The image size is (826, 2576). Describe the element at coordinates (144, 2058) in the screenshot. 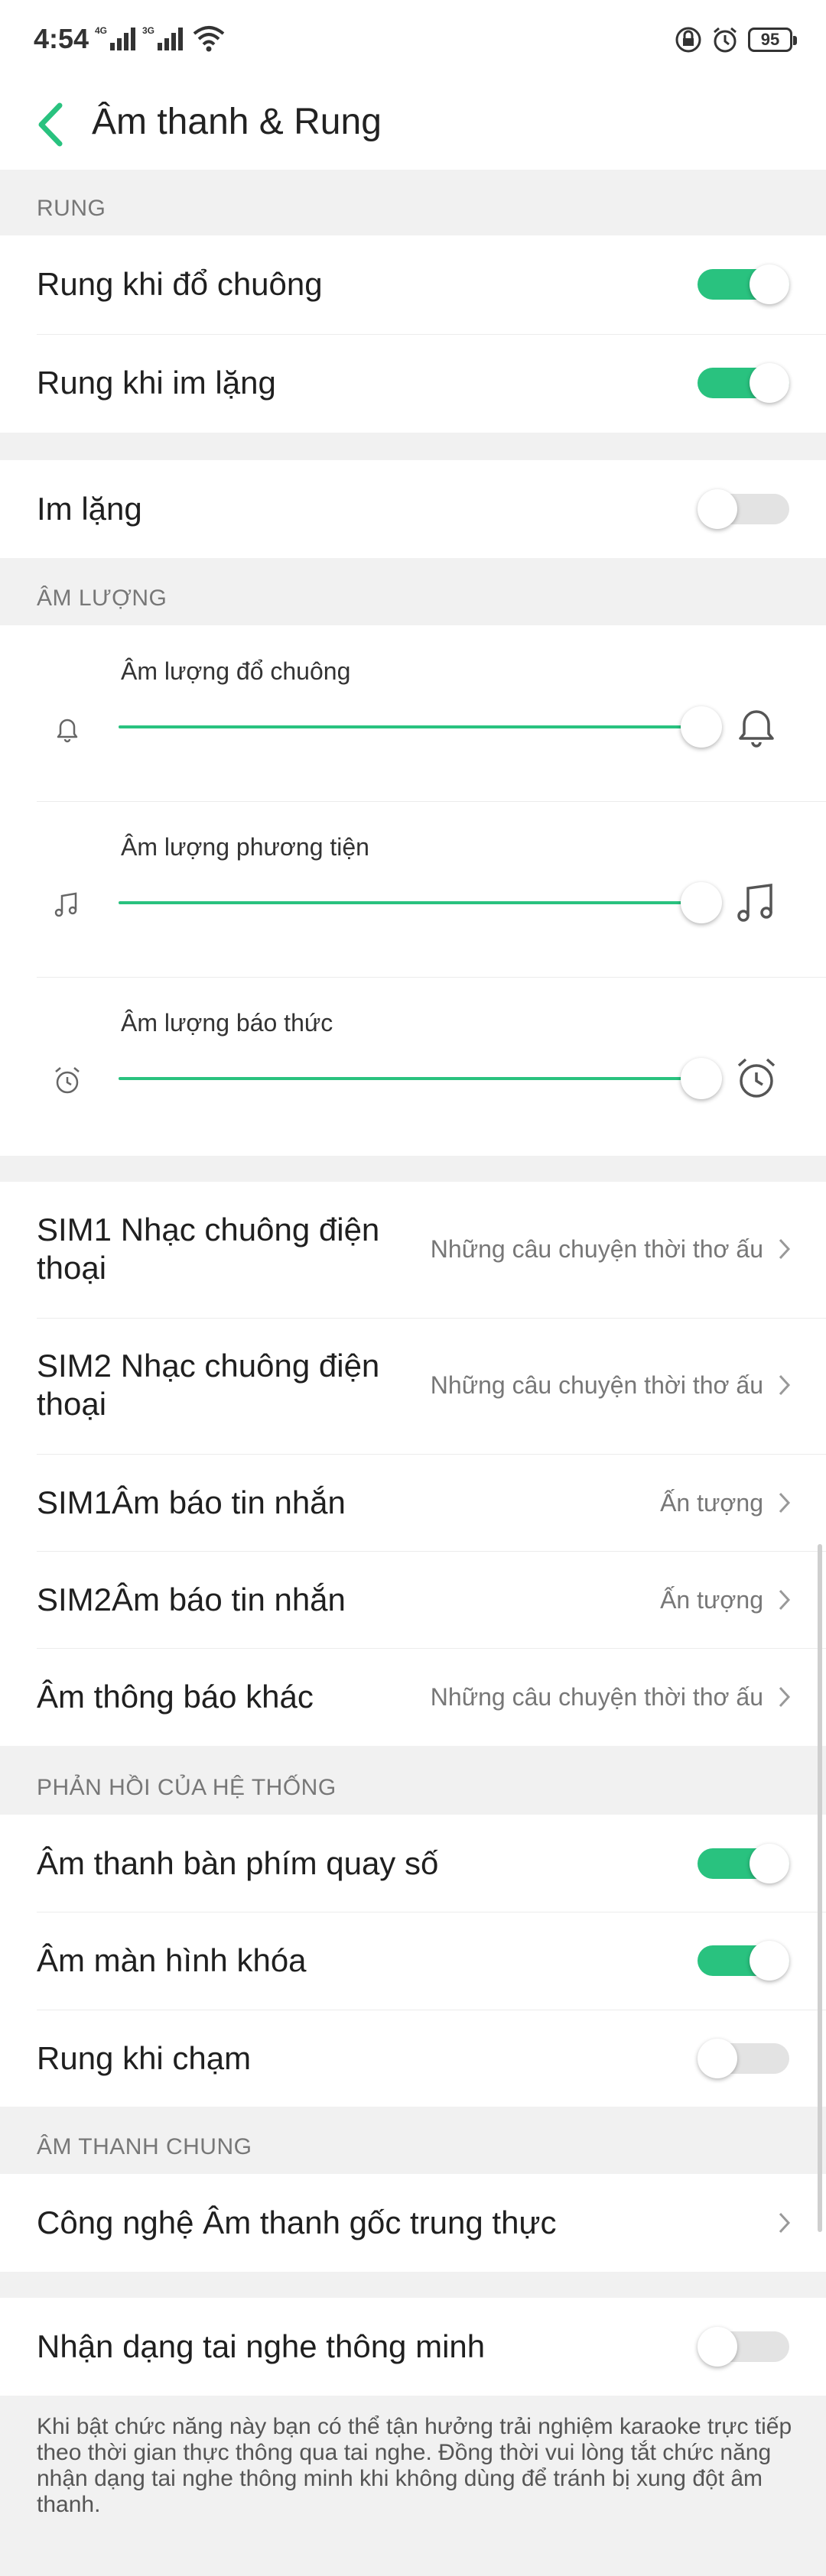

I see `touch-vibrate-label: Rung khi chạm` at that location.